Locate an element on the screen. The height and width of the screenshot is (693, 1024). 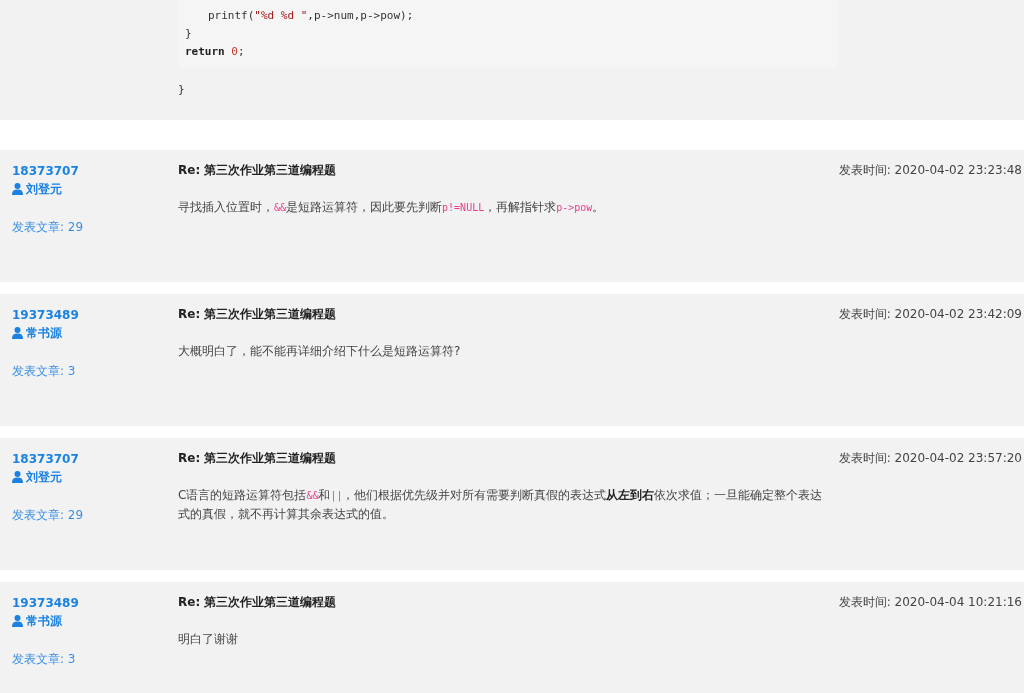
closing-brace: } is located at coordinates (182, 90).